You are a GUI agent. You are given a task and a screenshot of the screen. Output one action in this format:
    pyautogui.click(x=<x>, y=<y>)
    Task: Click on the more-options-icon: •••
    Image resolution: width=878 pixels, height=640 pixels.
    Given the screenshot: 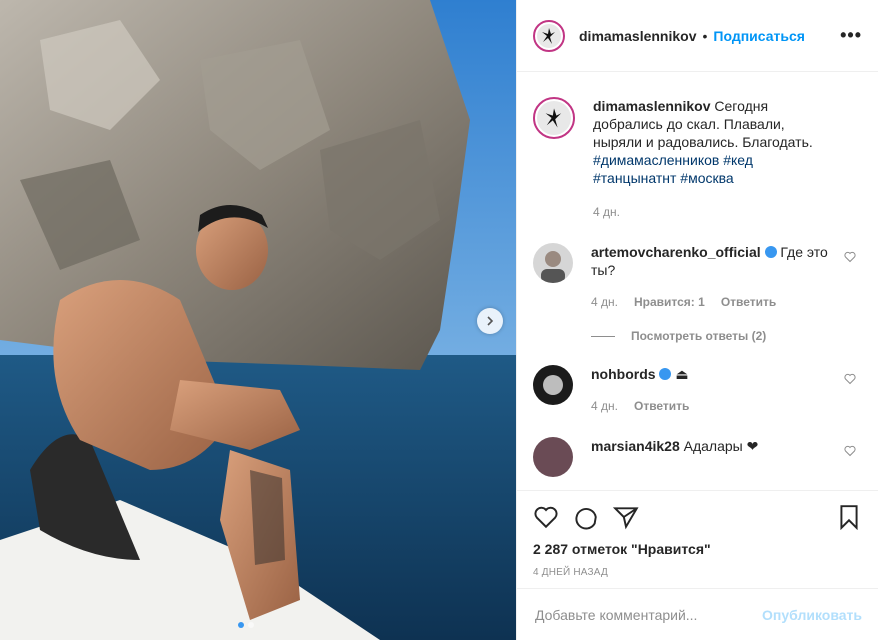 What is the action you would take?
    pyautogui.click(x=851, y=35)
    